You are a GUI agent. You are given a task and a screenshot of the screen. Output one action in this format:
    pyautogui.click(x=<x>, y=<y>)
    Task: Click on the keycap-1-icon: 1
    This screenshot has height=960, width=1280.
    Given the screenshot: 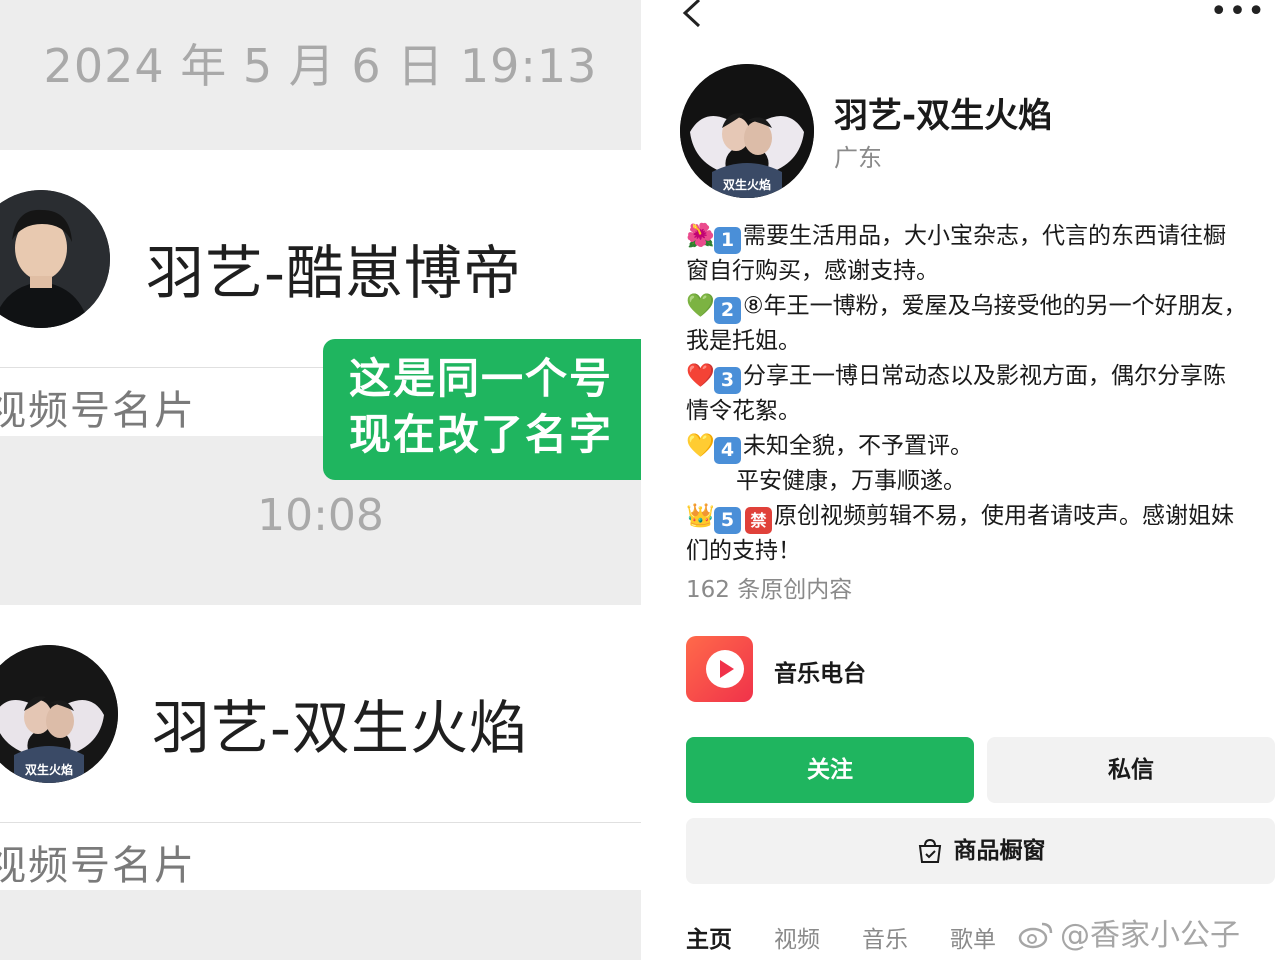 What is the action you would take?
    pyautogui.click(x=727, y=240)
    